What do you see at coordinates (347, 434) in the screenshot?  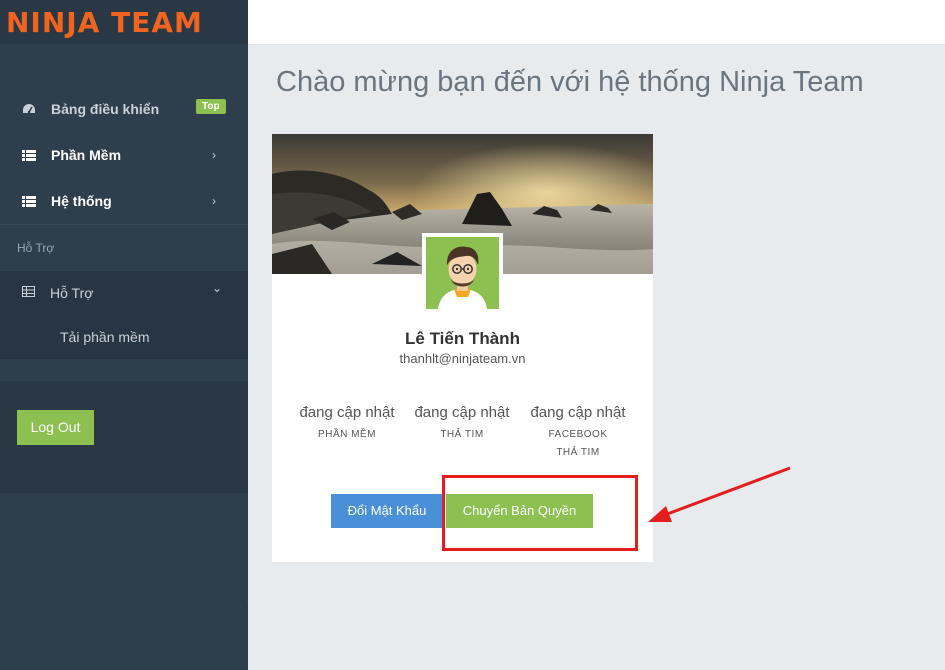 I see `stat-label: PHẦN MỀM` at bounding box center [347, 434].